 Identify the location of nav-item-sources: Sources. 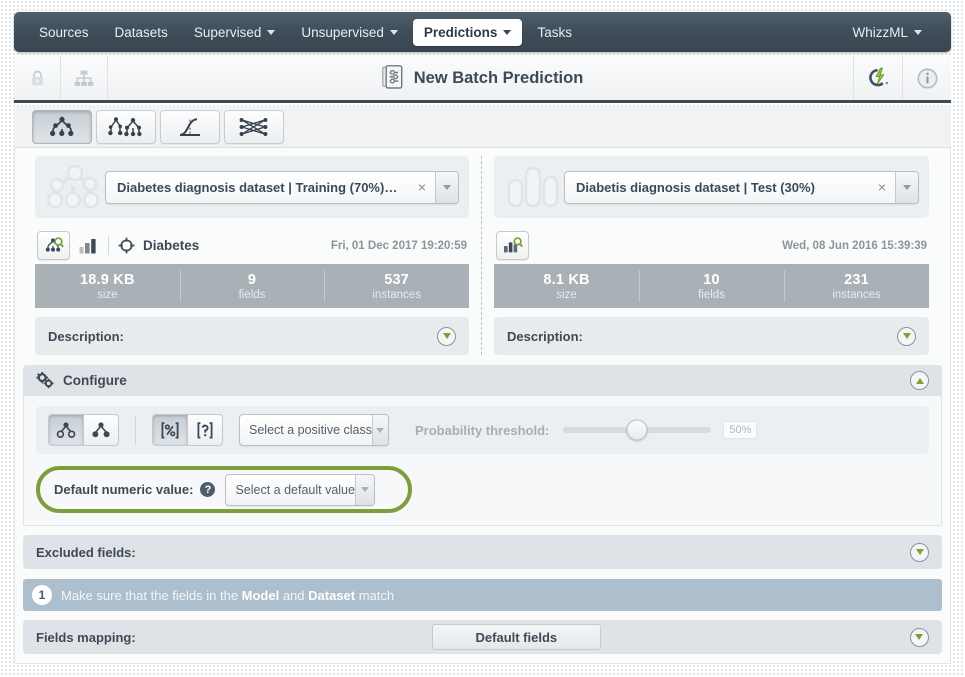
(64, 32).